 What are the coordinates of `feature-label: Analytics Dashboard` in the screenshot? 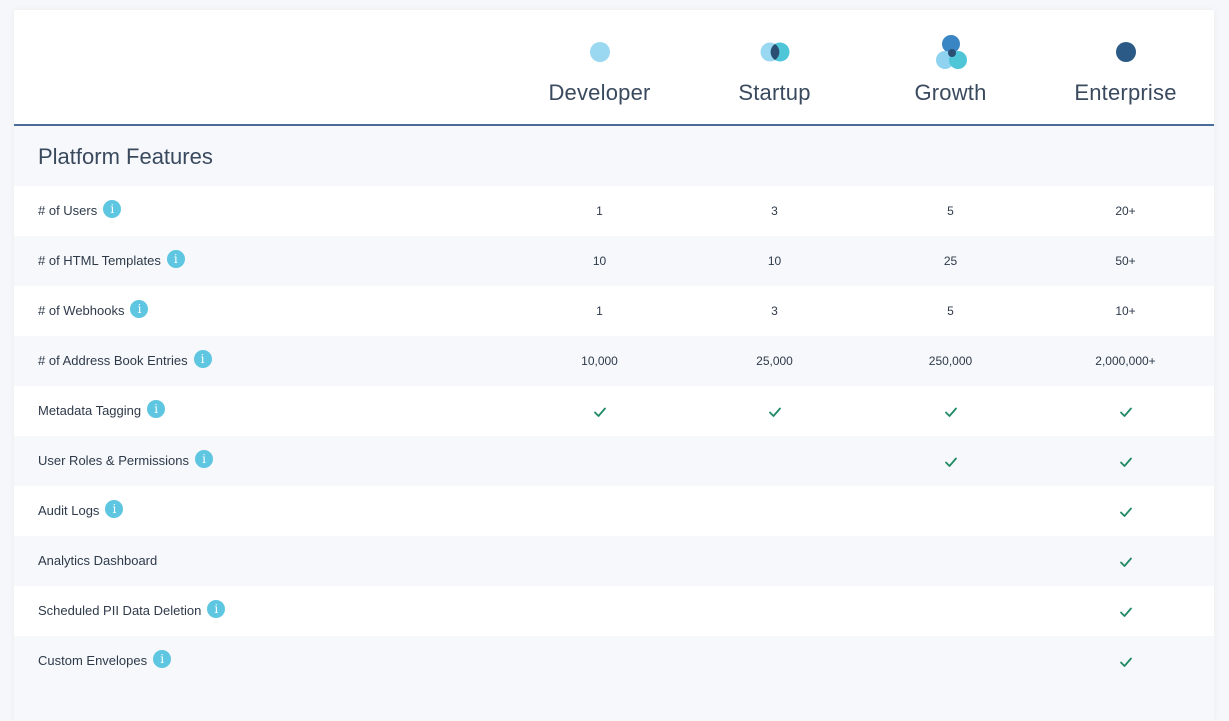 It's located at (97, 561).